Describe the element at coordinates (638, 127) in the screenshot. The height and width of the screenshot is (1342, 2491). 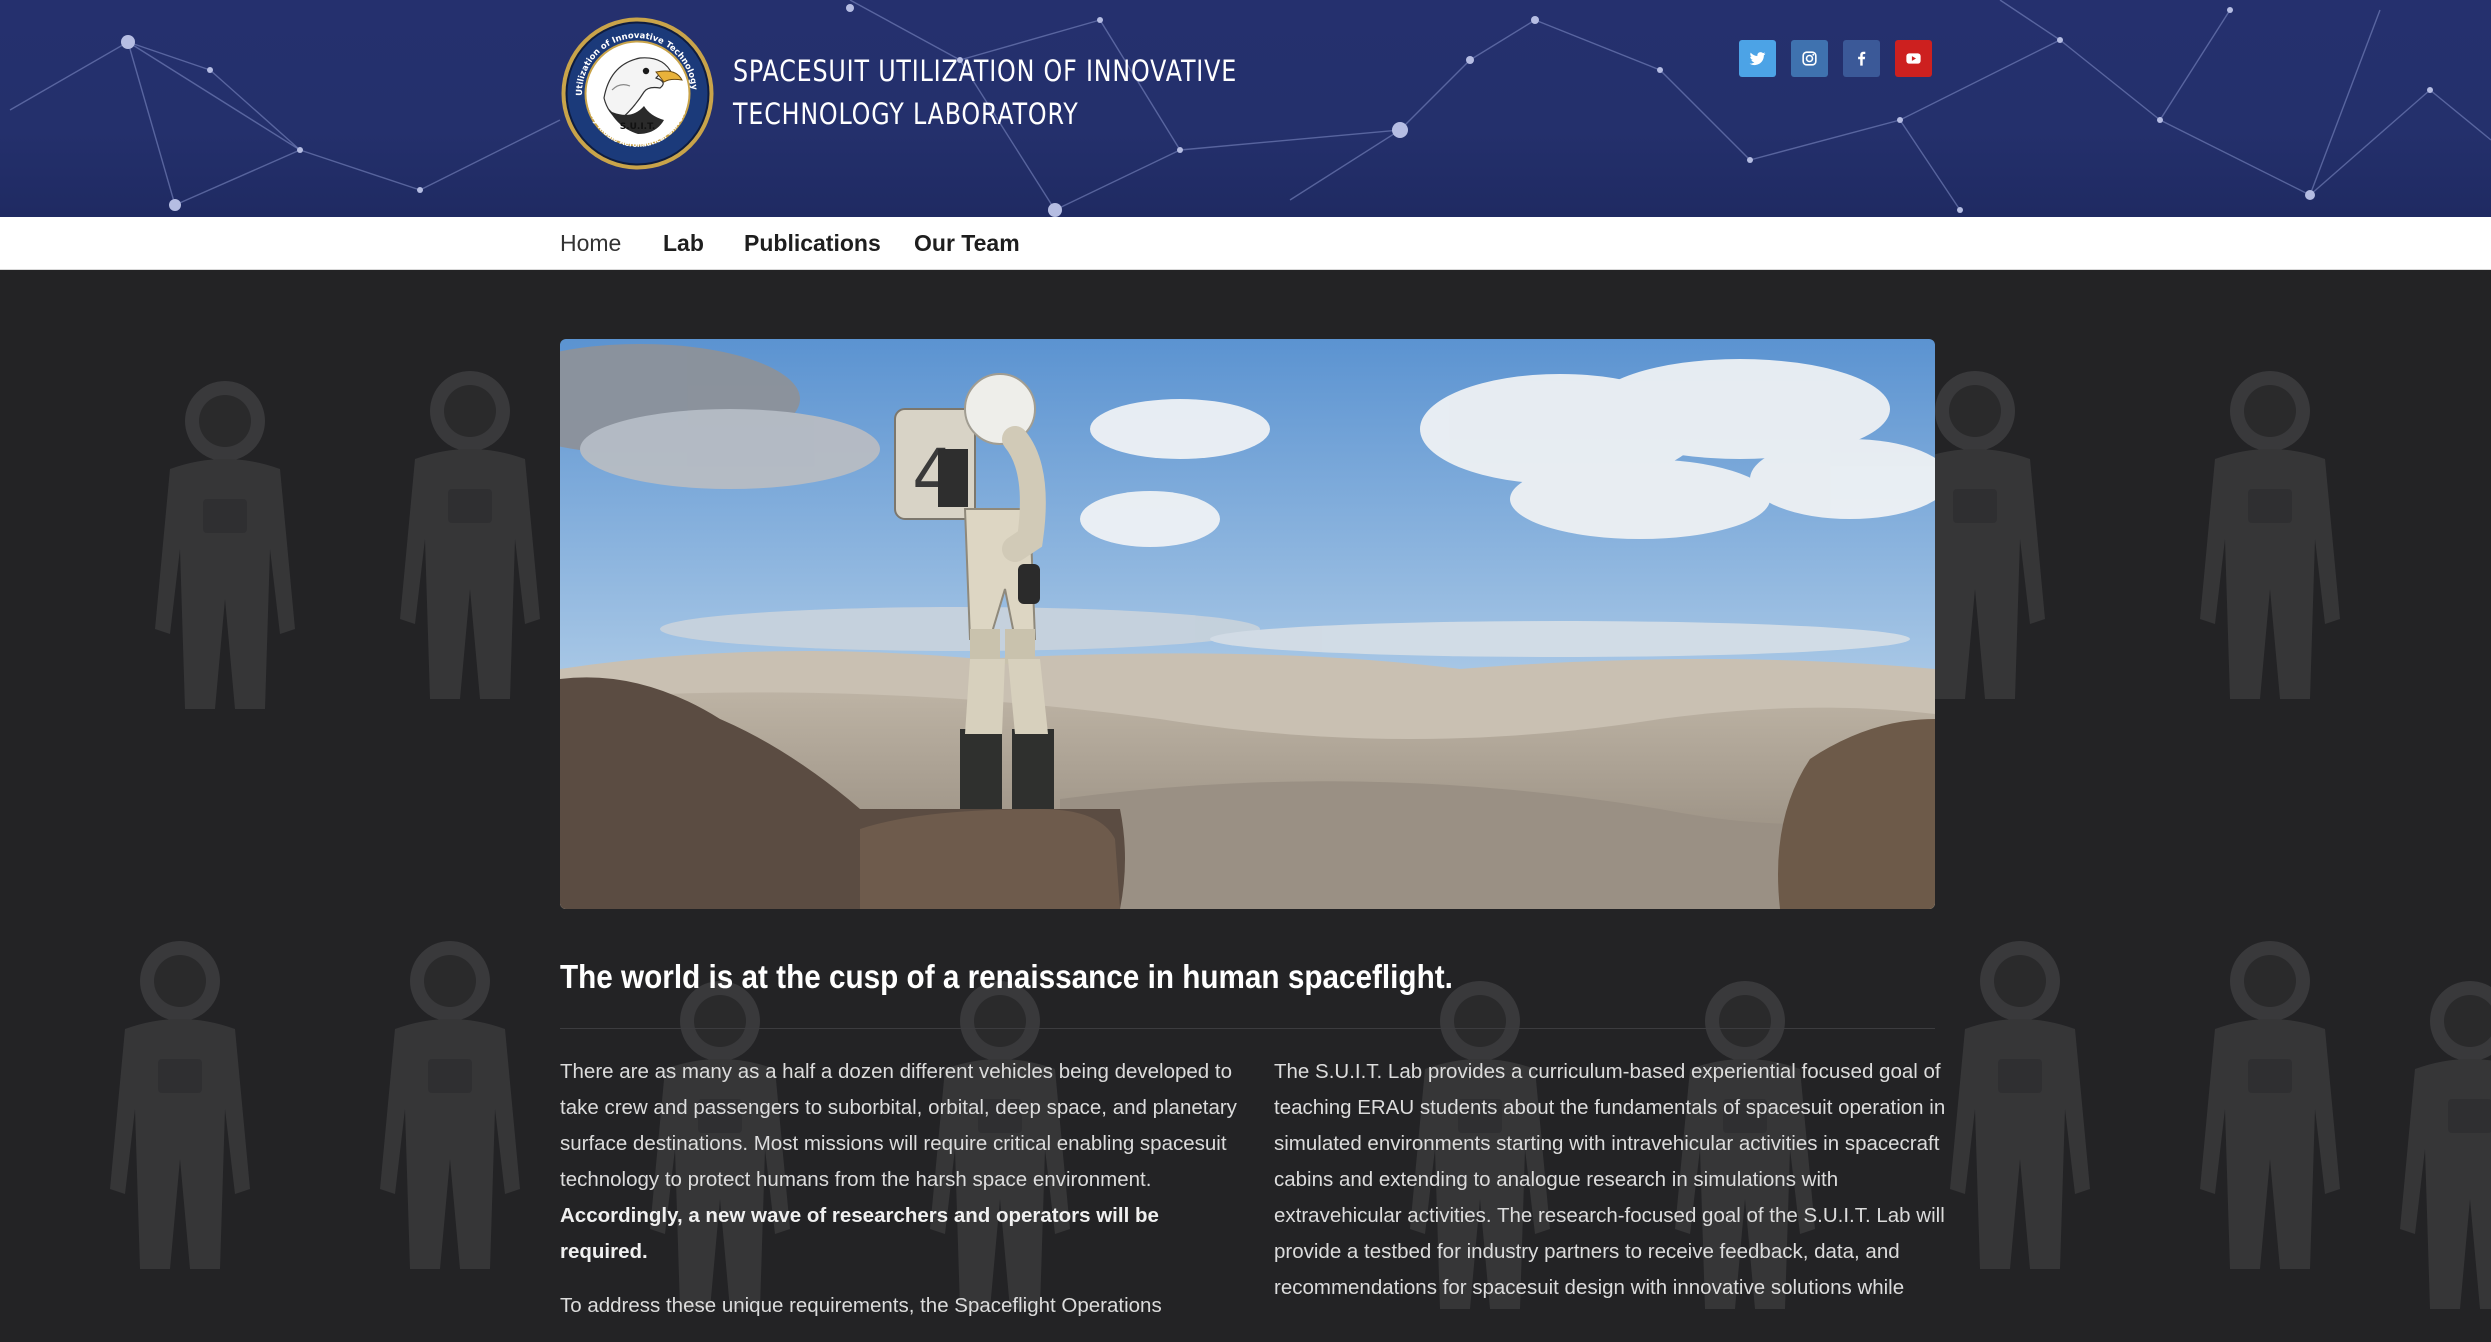
I see `svg-text: S.U.I.T.` at that location.